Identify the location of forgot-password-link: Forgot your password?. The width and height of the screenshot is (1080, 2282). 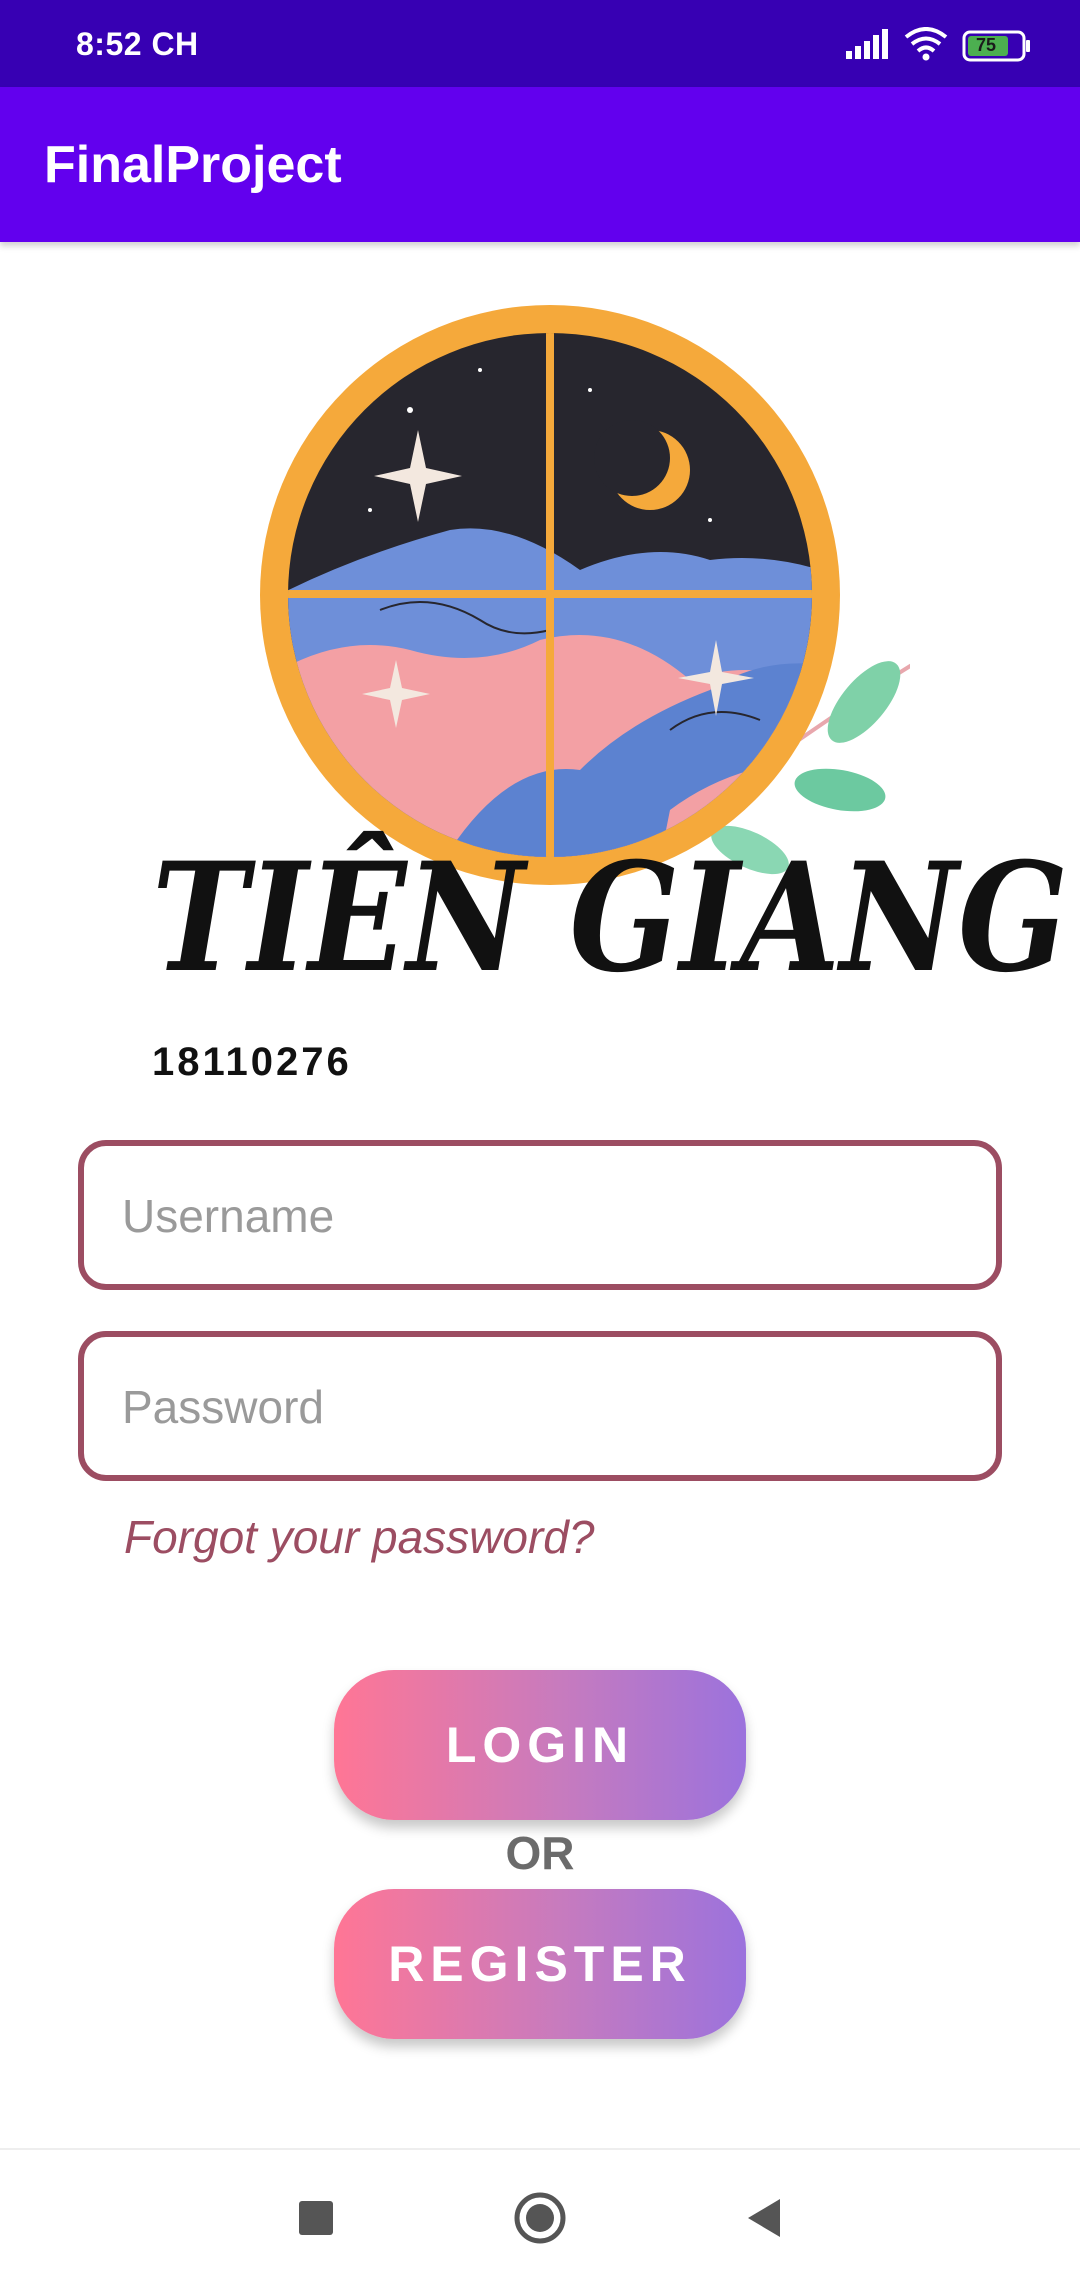
(359, 1537).